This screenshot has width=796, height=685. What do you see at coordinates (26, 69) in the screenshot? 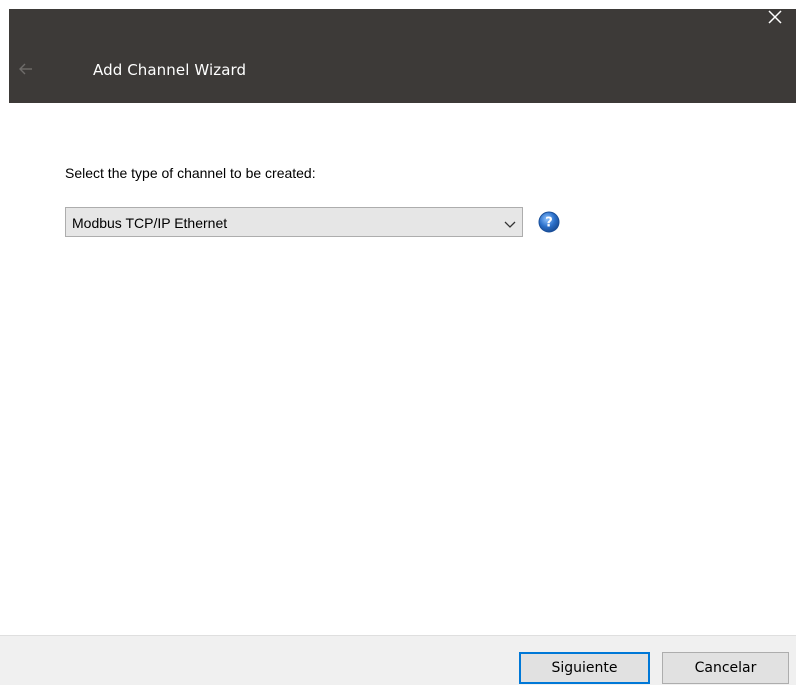
I see `back-arrow-icon` at bounding box center [26, 69].